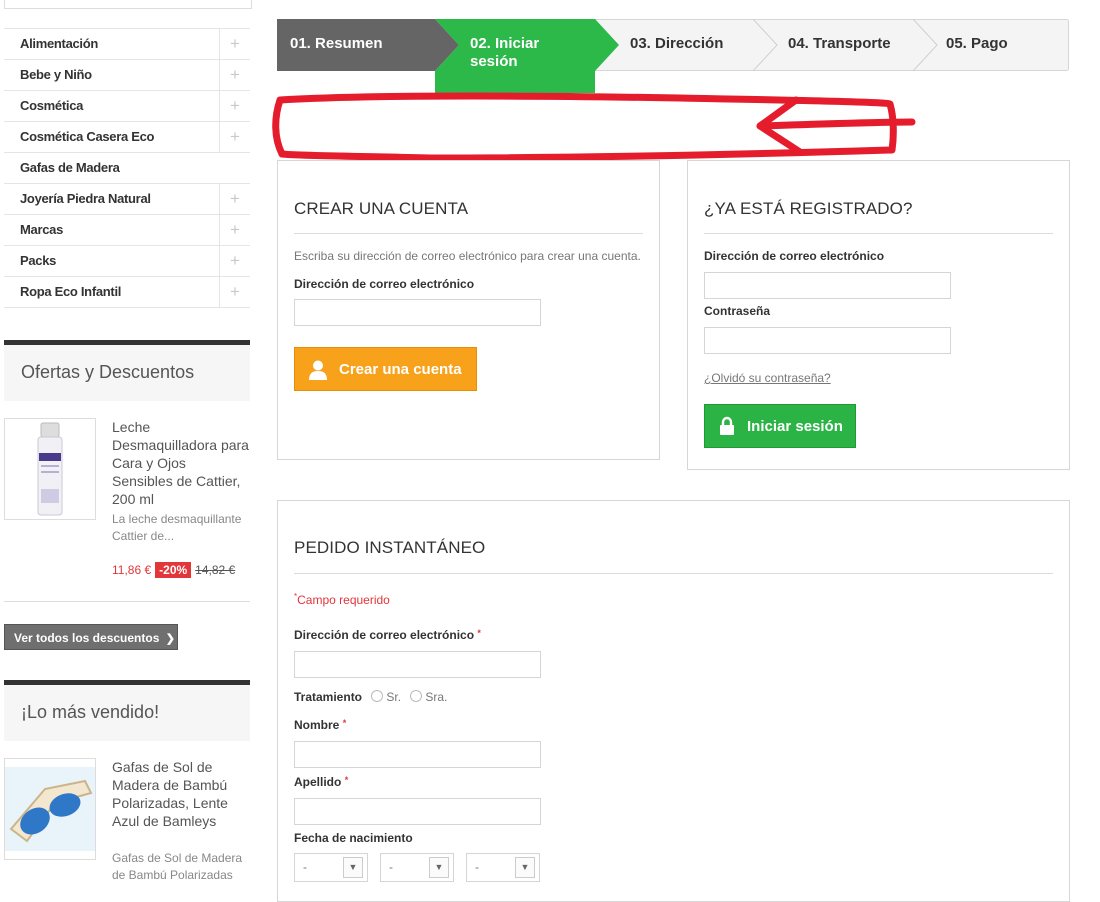  Describe the element at coordinates (384, 635) in the screenshot. I see `quick-email-label-text: Dirección de correo electrónico` at that location.